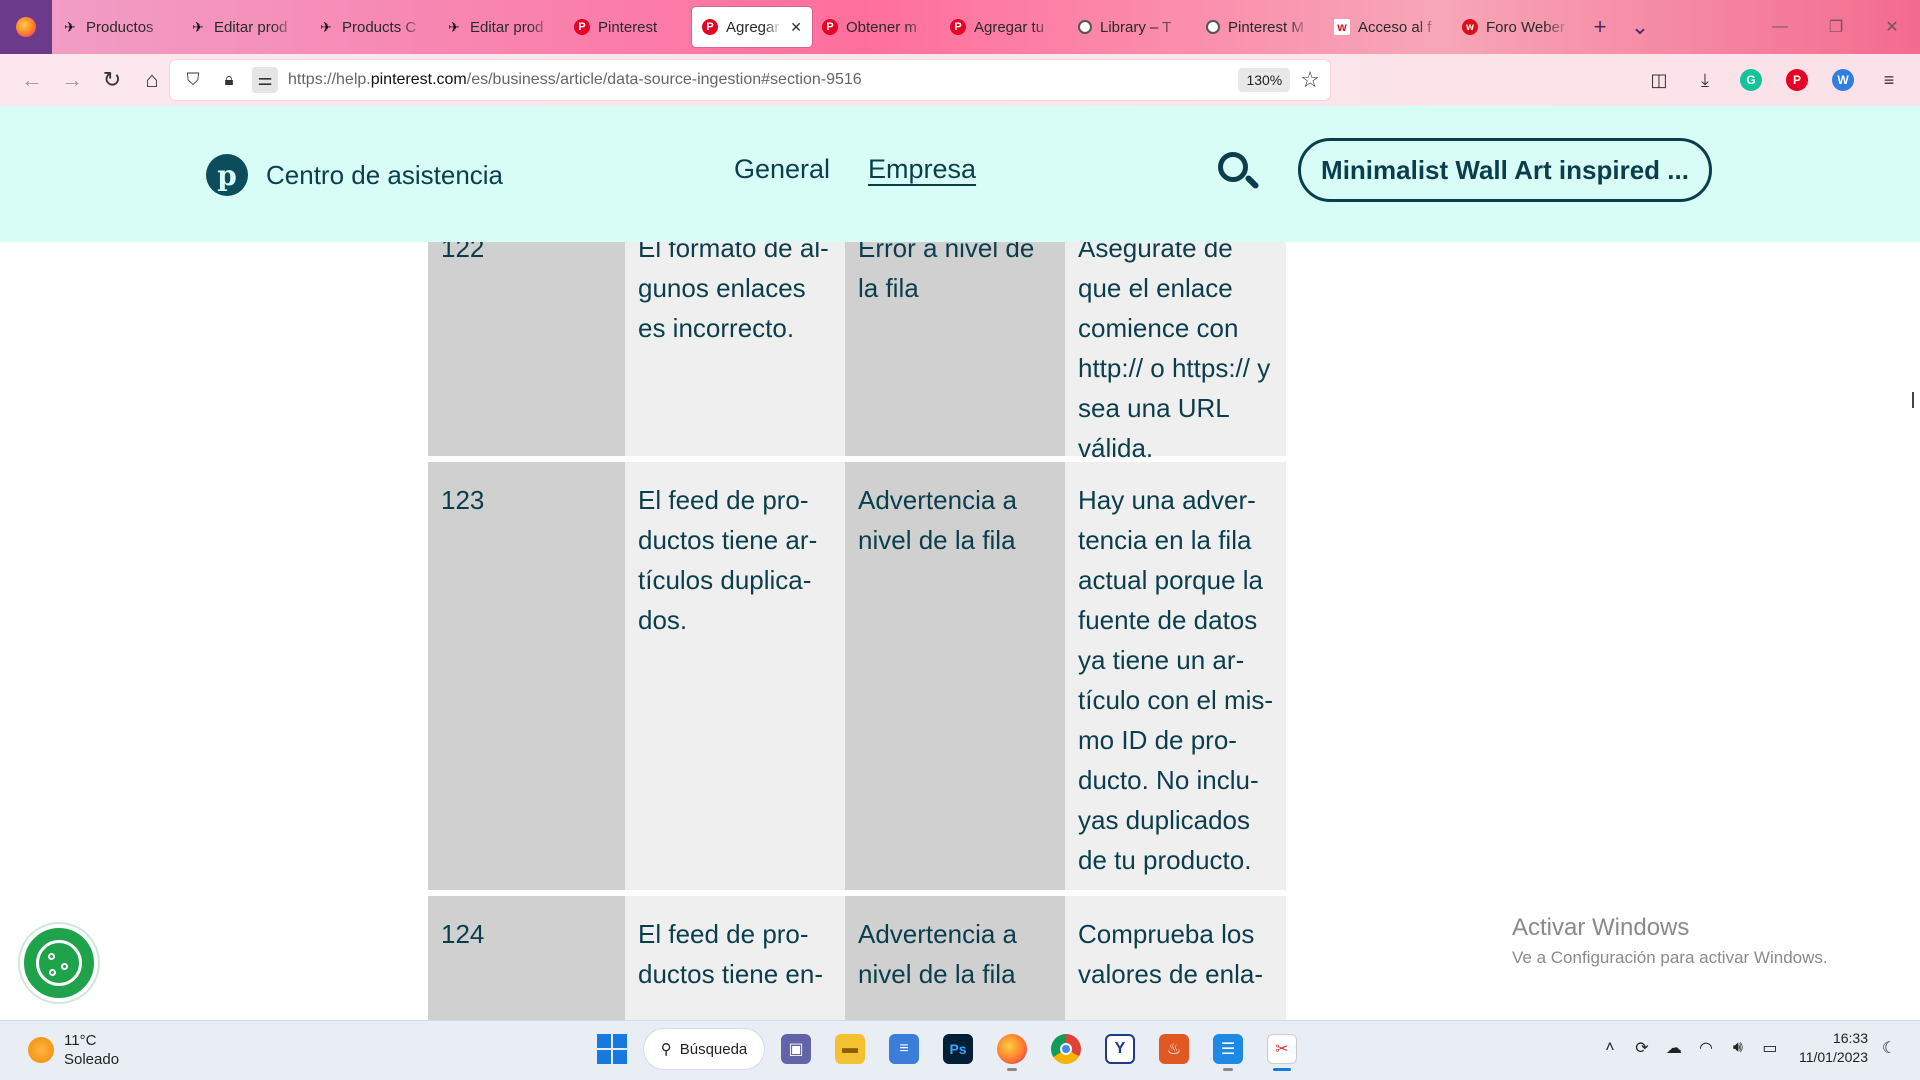  What do you see at coordinates (1659, 80) in the screenshot?
I see `pocket-icon: ◫` at bounding box center [1659, 80].